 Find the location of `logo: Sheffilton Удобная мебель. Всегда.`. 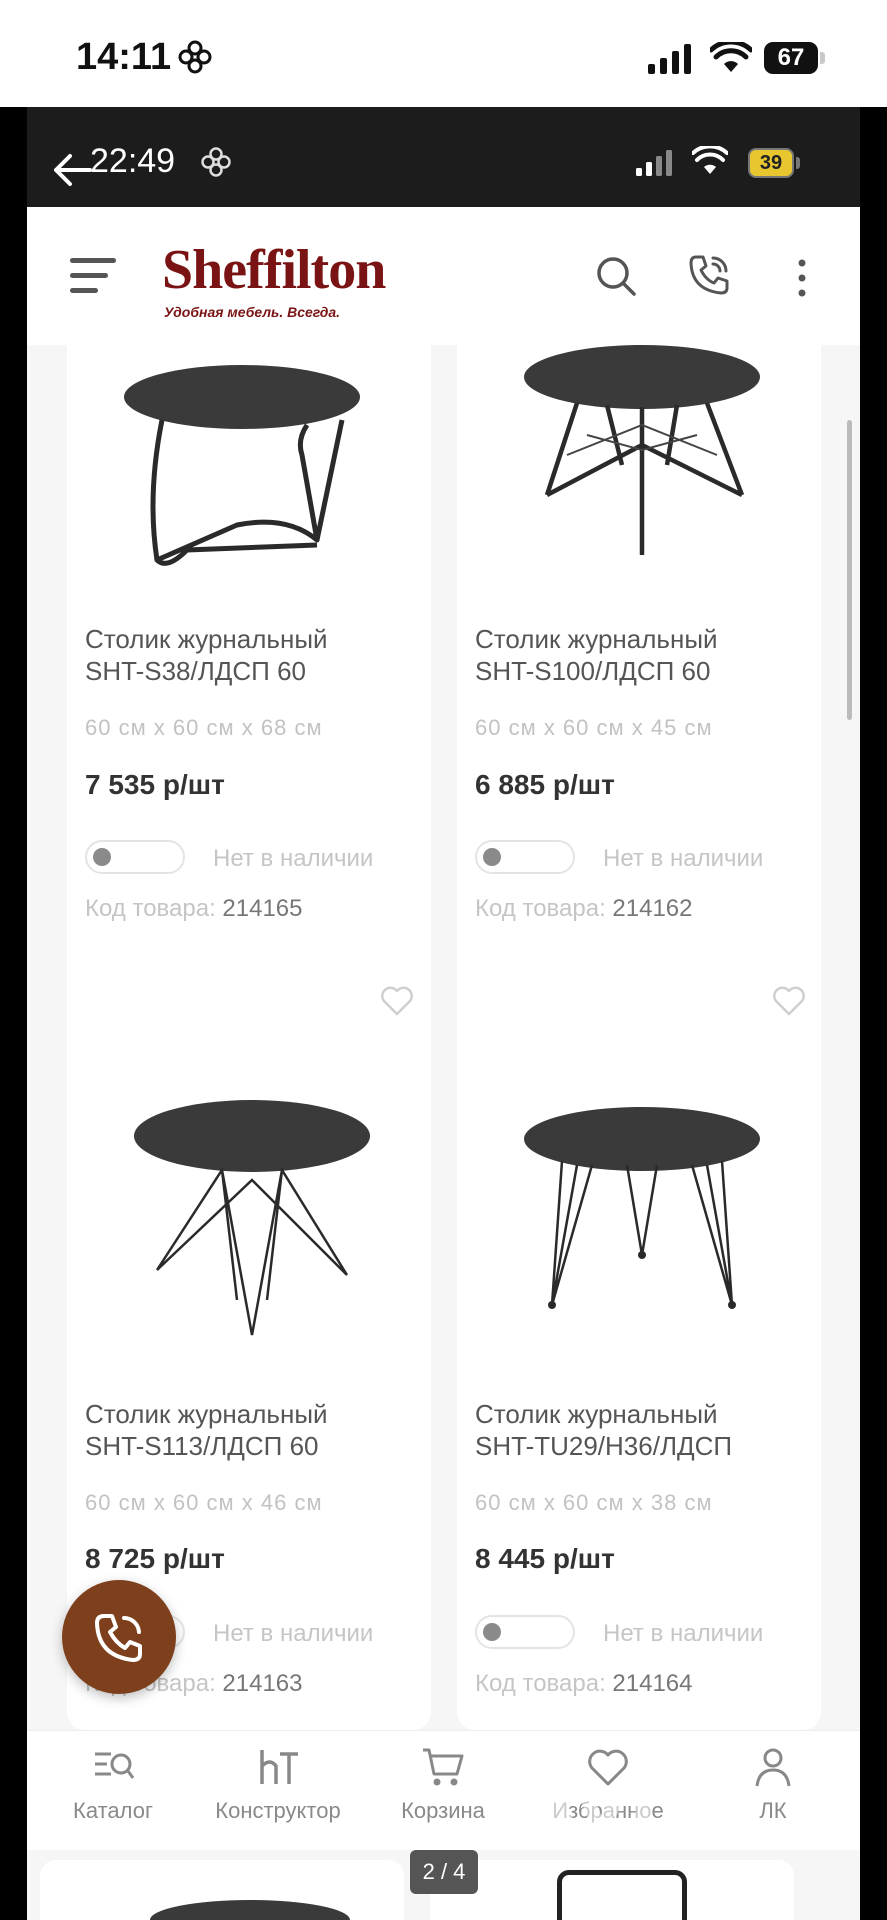

logo: Sheffilton Удобная мебель. Всегда. is located at coordinates (280, 283).